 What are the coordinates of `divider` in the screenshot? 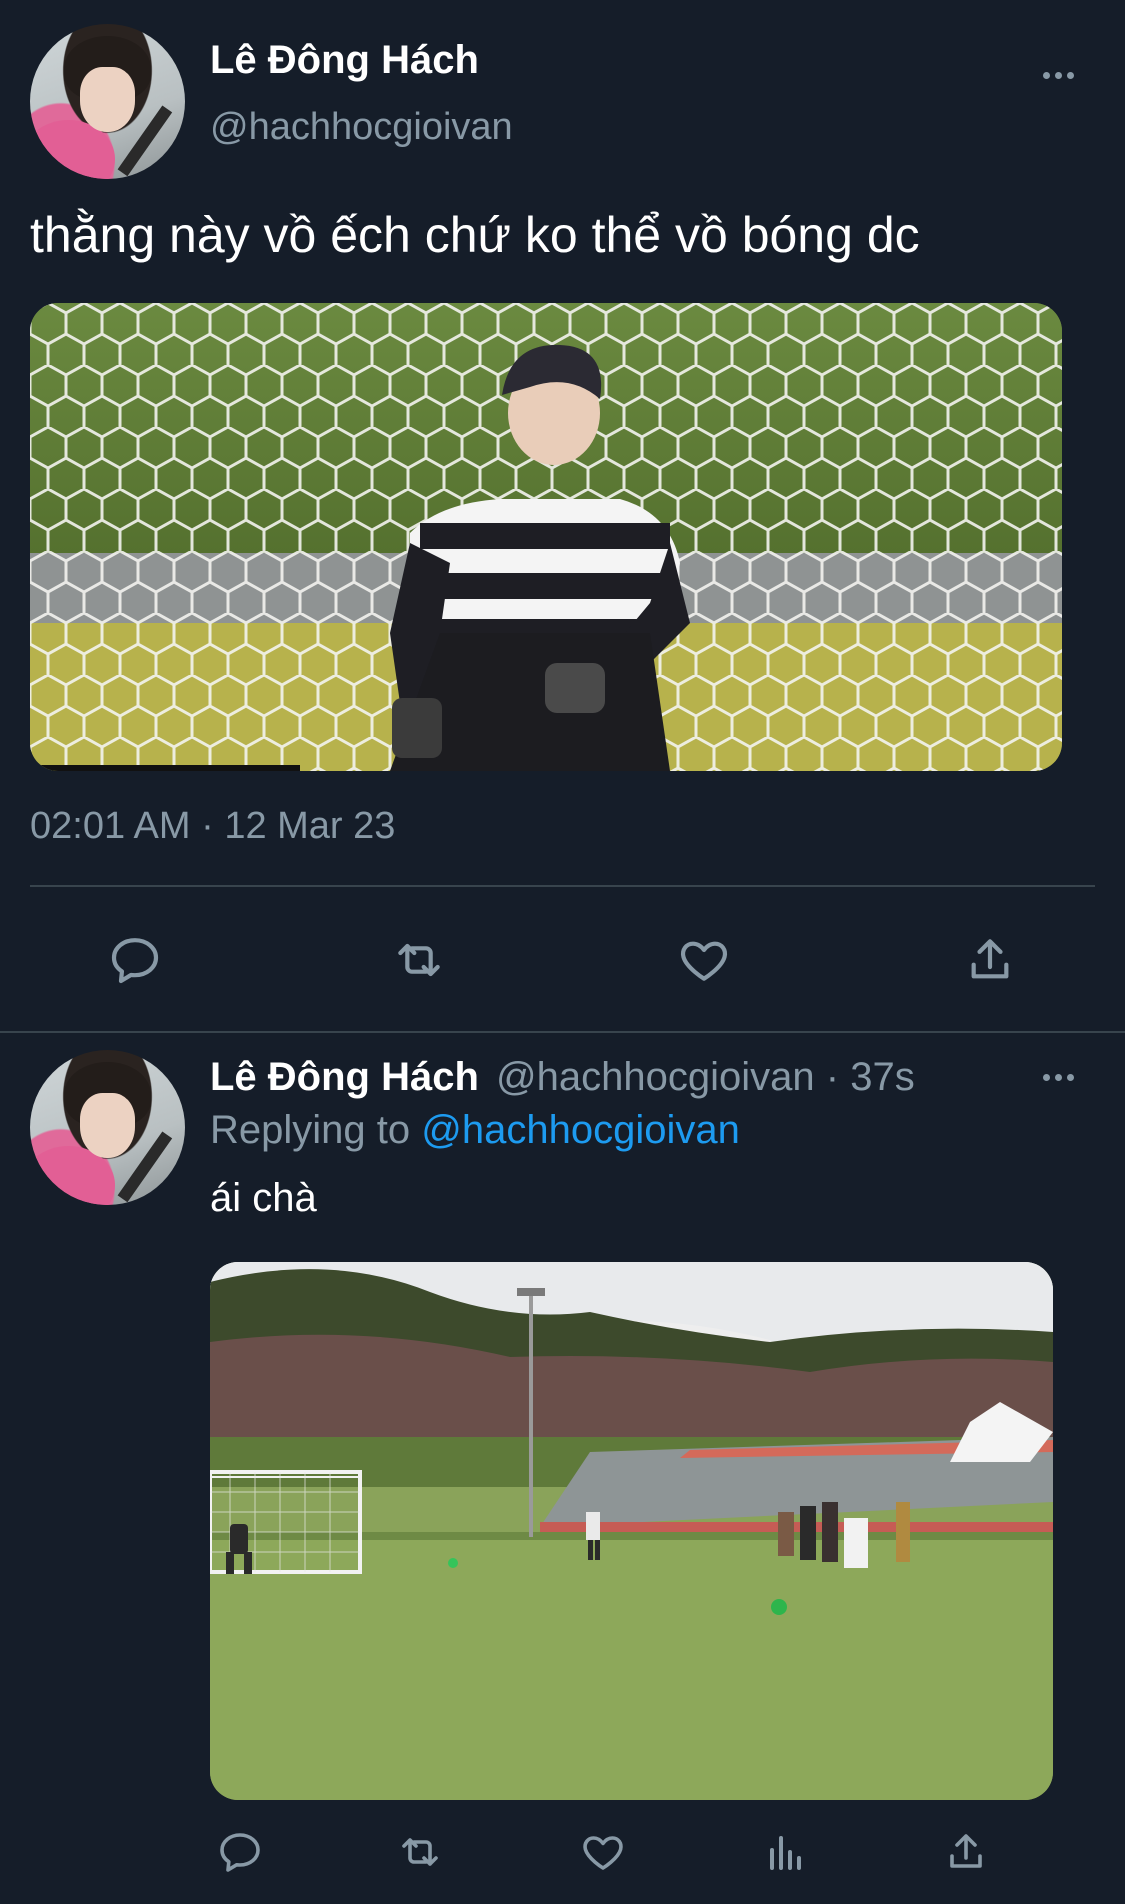 It's located at (562, 886).